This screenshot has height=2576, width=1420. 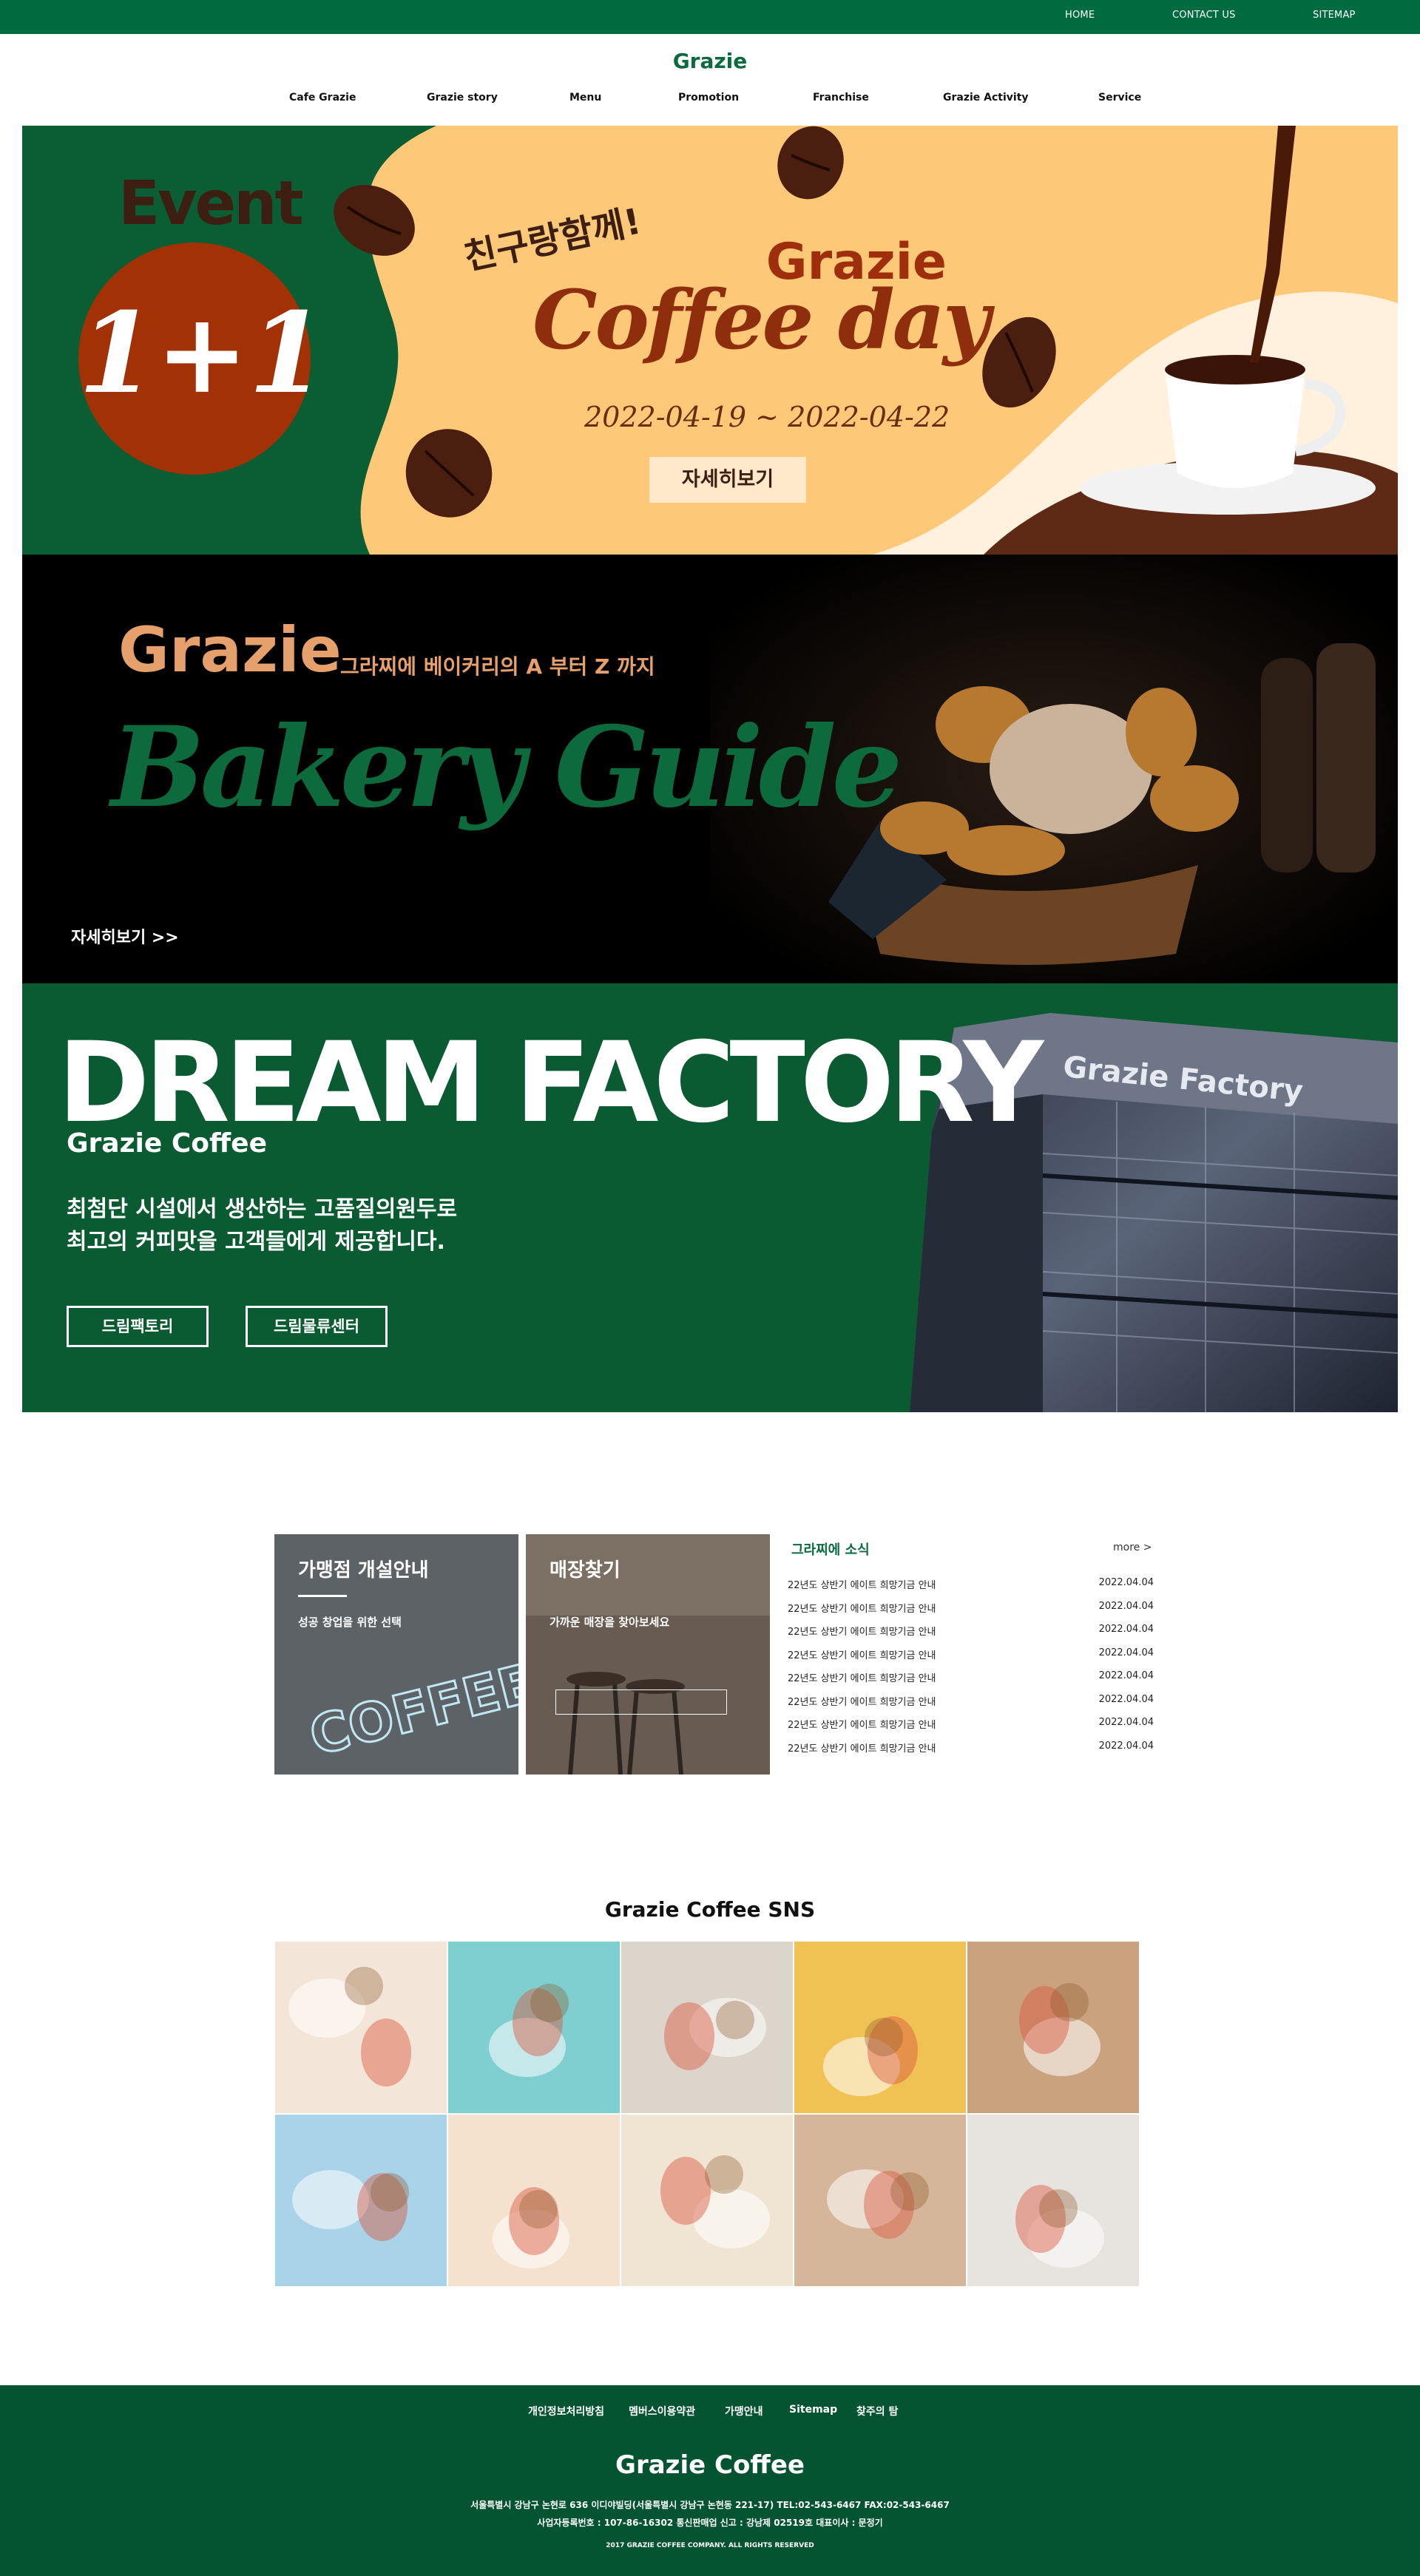 I want to click on store-finder-title: 매장찾기, so click(x=585, y=1570).